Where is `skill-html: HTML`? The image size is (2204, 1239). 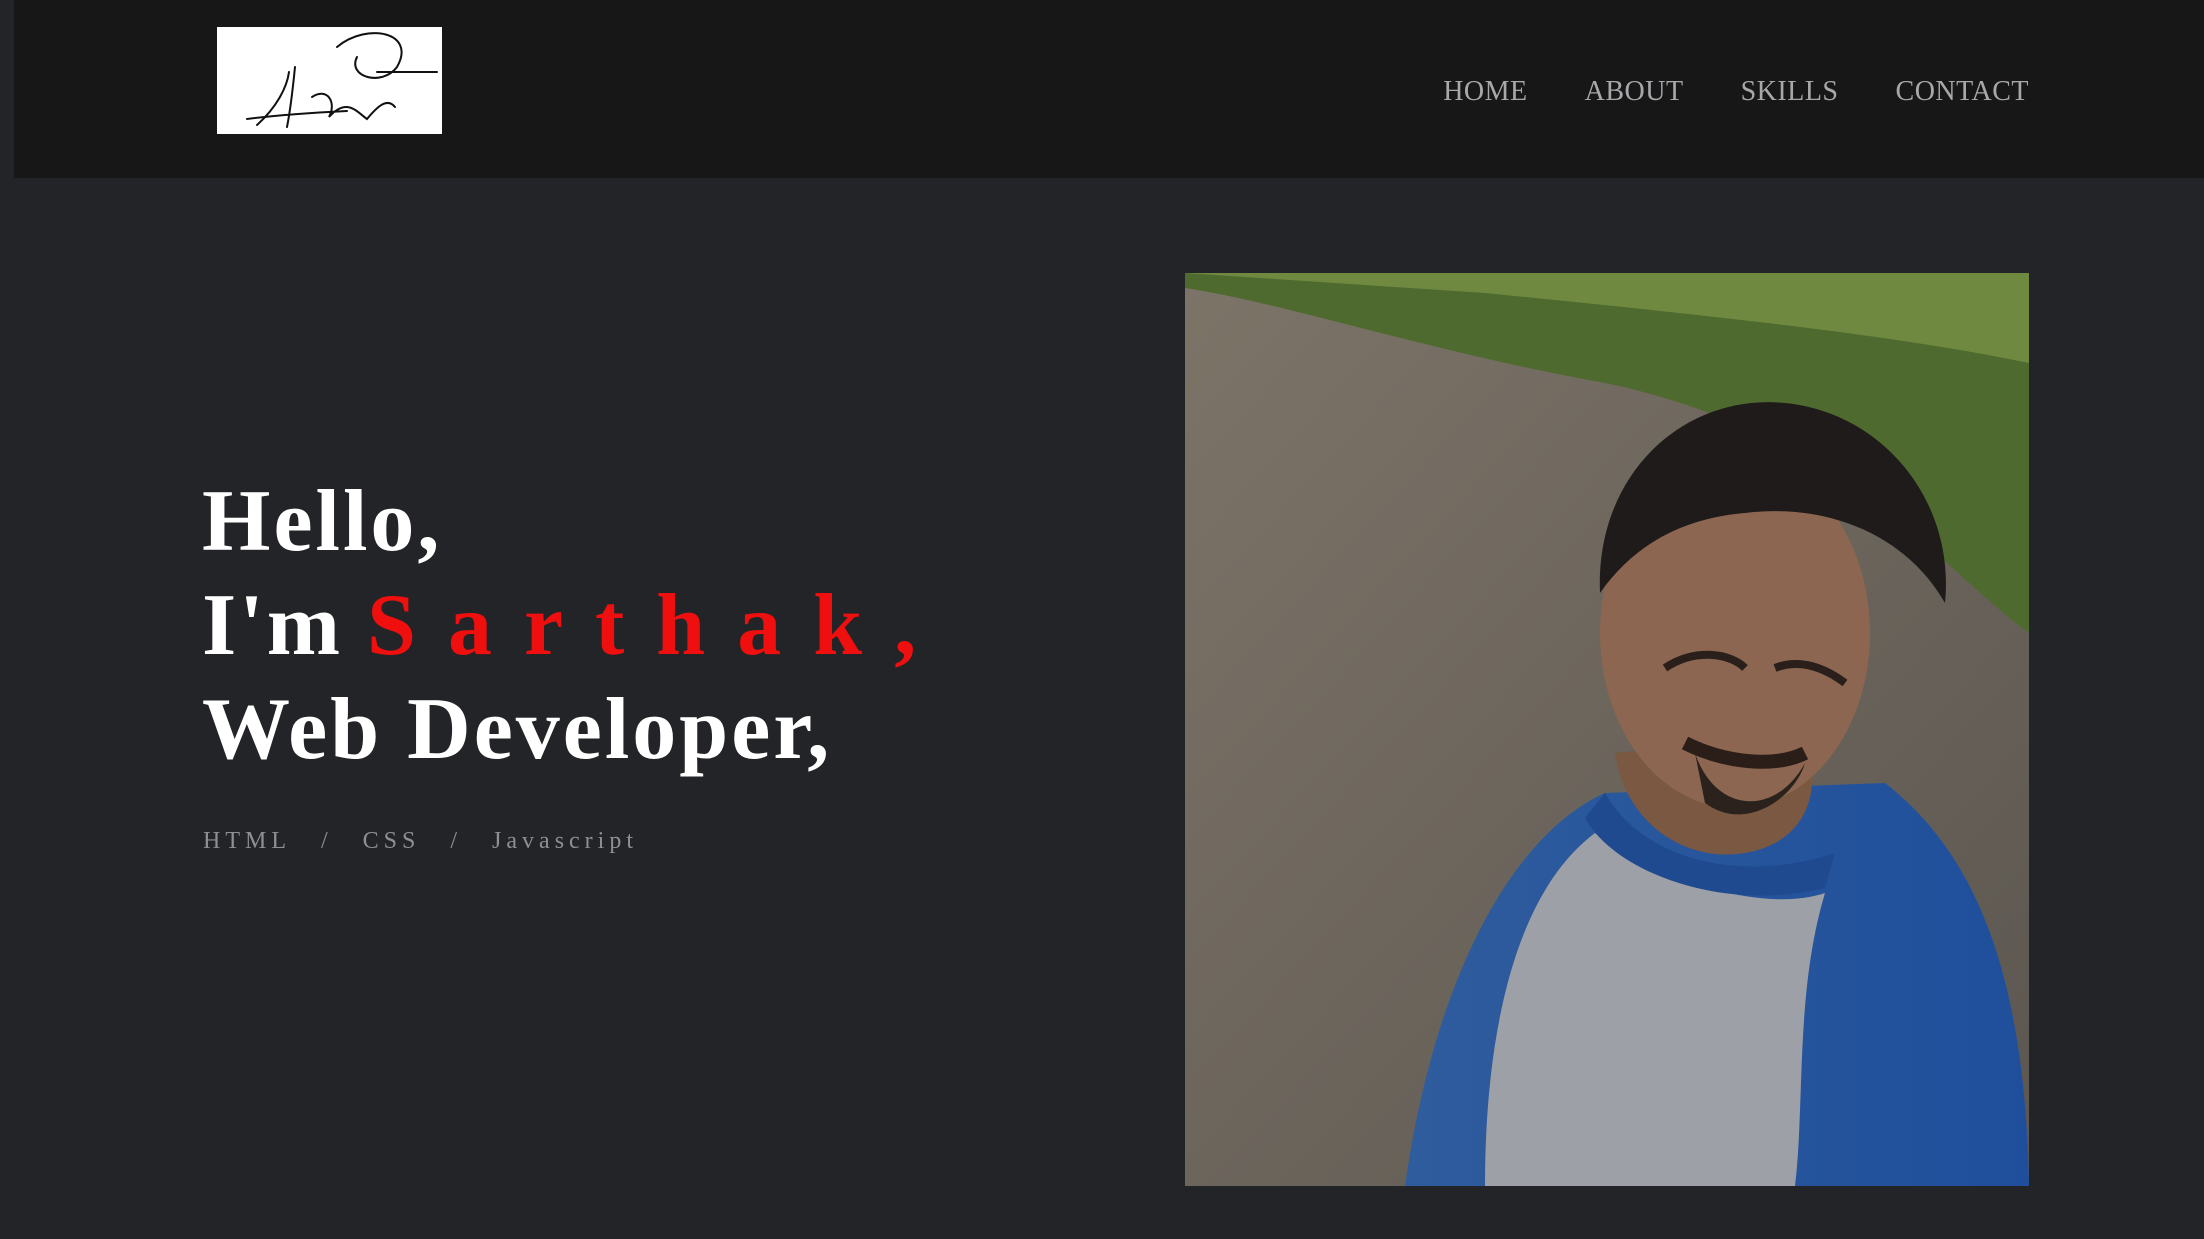
skill-html: HTML is located at coordinates (247, 841).